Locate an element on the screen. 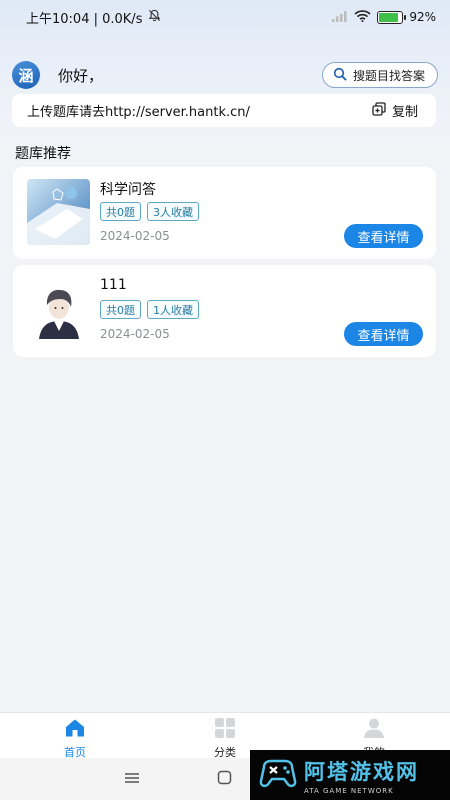 The height and width of the screenshot is (800, 450). battery-icon is located at coordinates (392, 17).